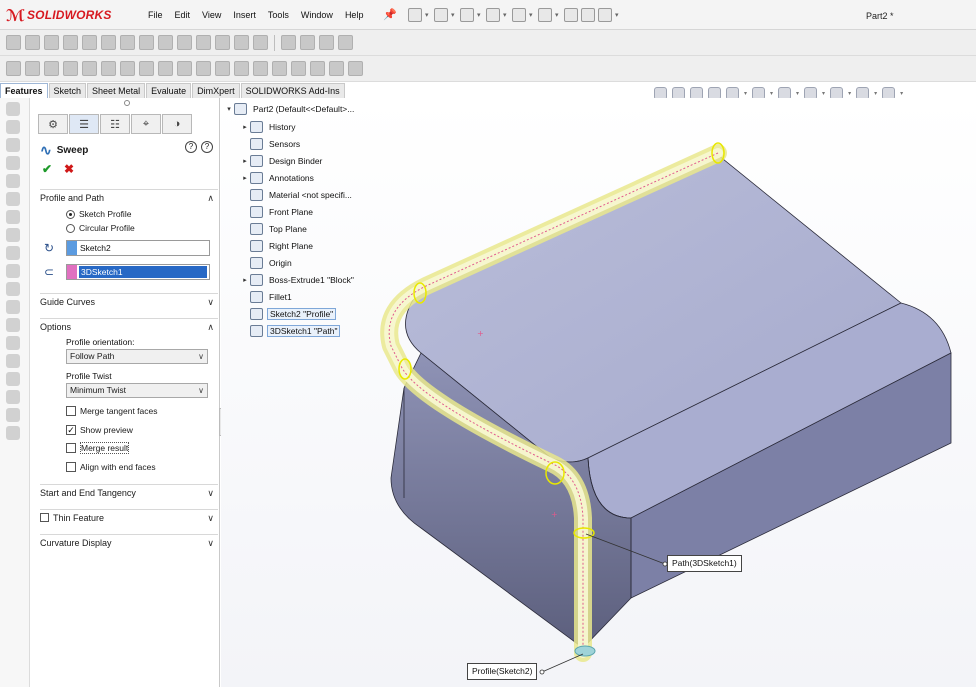 This screenshot has width=976, height=687. I want to click on gear-icon, so click(108, 42).